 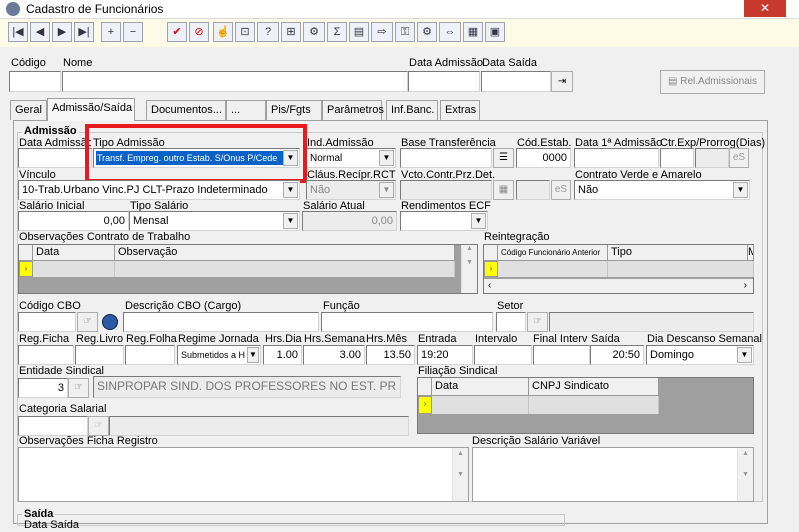 I want to click on toolbar-help-icon: ?, so click(x=268, y=32).